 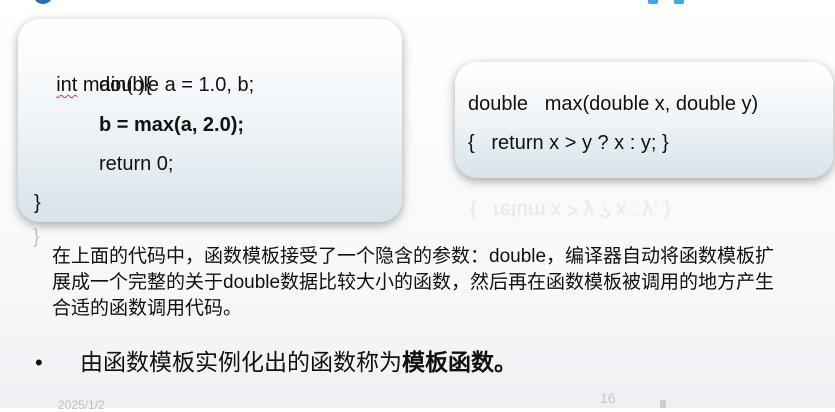 What do you see at coordinates (241, 362) in the screenshot?
I see `bullet-text-normal: 由函数模板实例化出的函数称为` at bounding box center [241, 362].